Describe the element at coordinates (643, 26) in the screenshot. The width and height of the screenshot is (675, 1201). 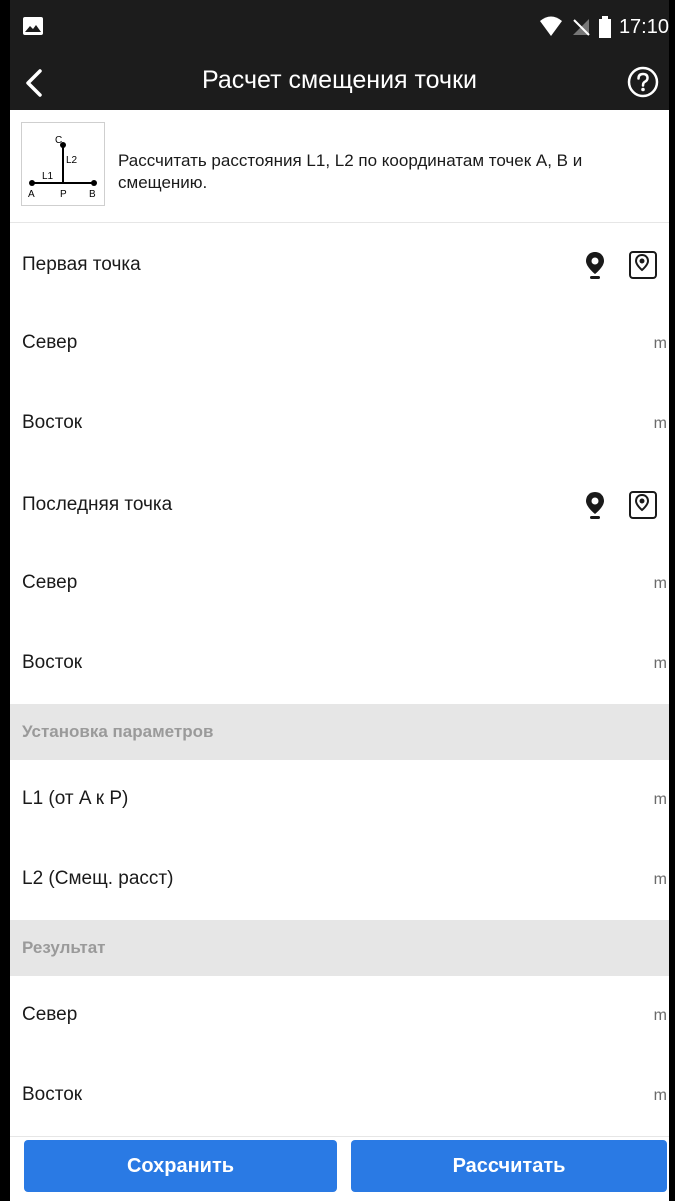
I see `status-time: 17:10` at that location.